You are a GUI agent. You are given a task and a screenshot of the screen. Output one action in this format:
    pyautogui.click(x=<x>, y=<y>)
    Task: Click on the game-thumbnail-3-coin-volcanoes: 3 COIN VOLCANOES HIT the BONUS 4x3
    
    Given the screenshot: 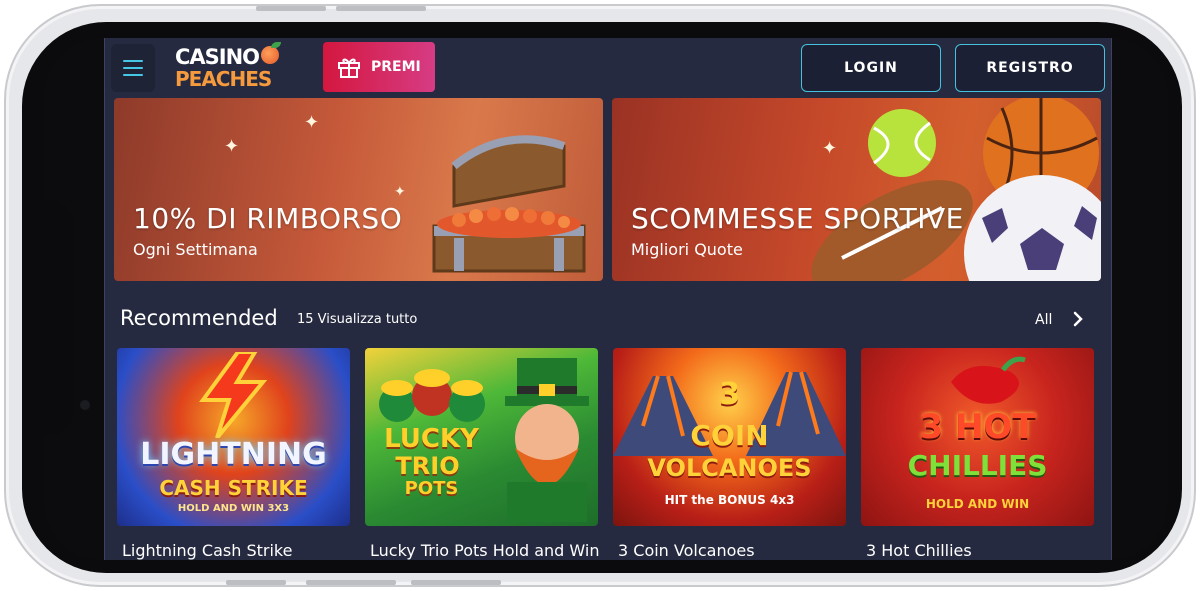 What is the action you would take?
    pyautogui.click(x=729, y=437)
    